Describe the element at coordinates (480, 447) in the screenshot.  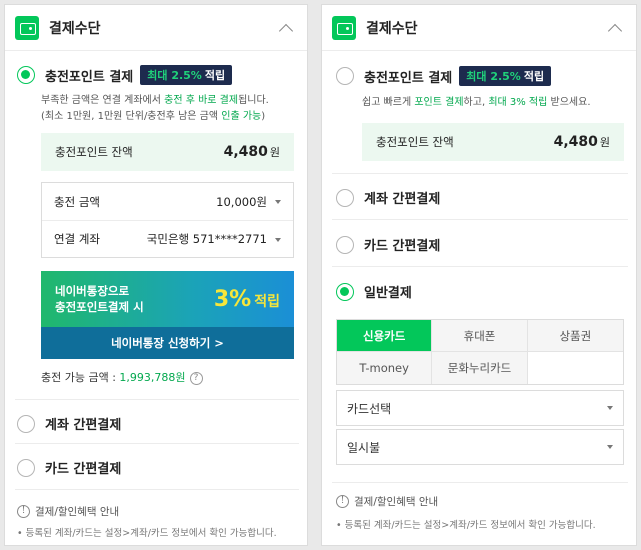
I see `installment-dropdown: 일시불` at that location.